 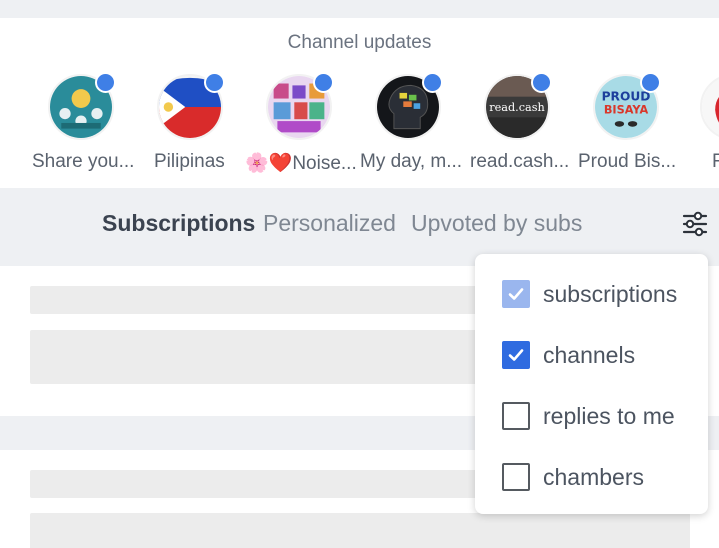 I want to click on filter-option-label: channels, so click(x=589, y=355).